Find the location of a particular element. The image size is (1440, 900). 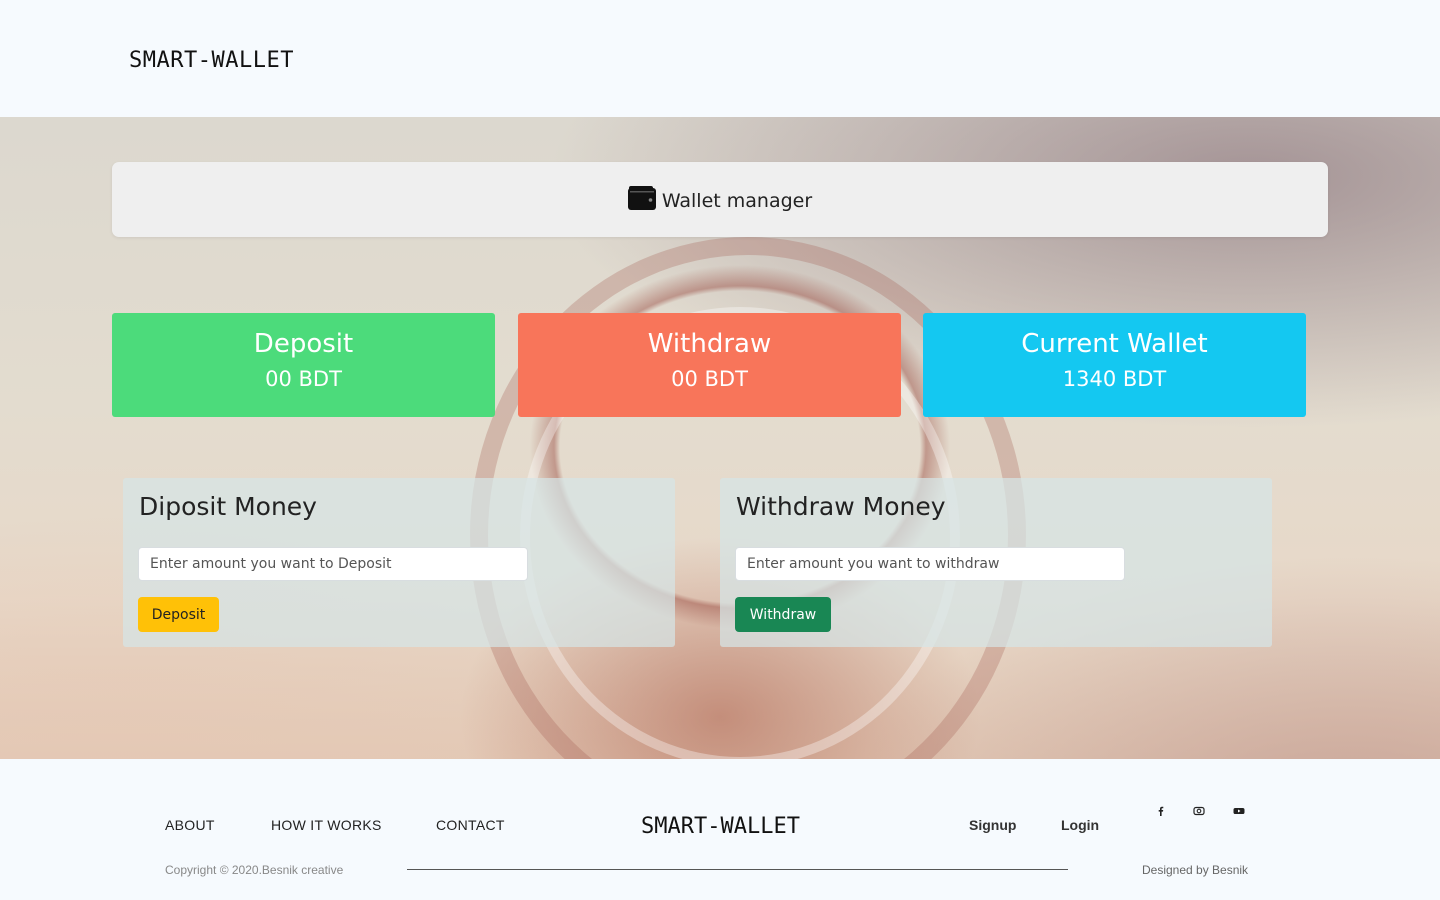

footer-brand-logo: SMART-WALLET is located at coordinates (720, 826).